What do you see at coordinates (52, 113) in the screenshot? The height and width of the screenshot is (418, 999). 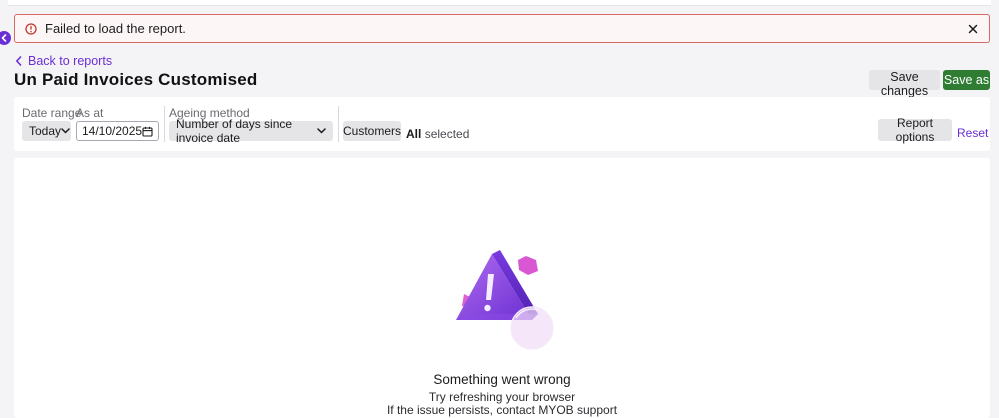 I see `date-range-label: Date range` at bounding box center [52, 113].